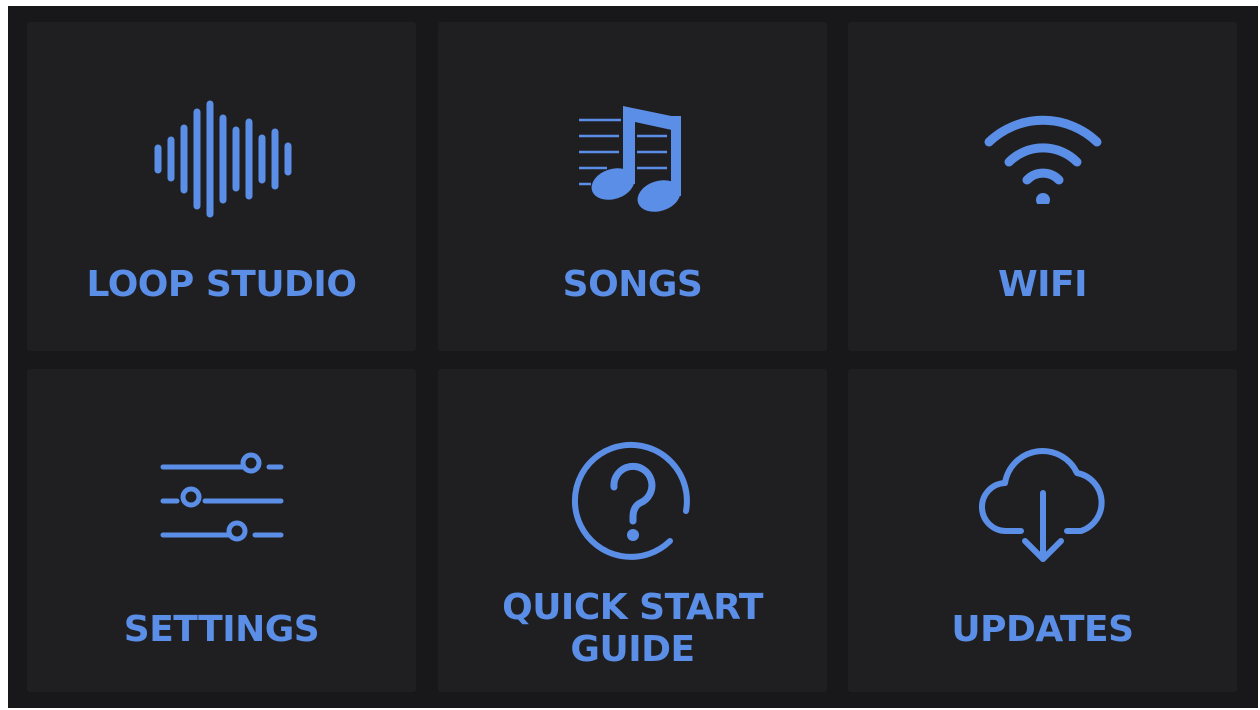  I want to click on help-circle-icon, so click(633, 500).